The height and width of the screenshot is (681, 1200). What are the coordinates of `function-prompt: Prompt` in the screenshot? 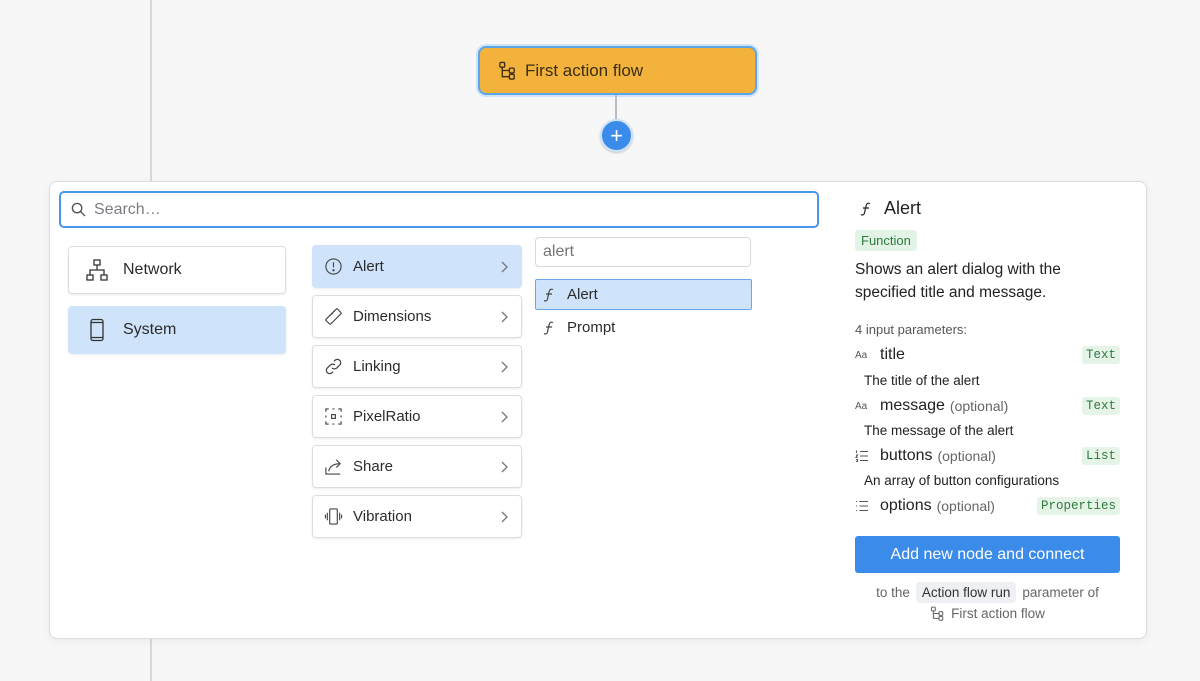 It's located at (643, 327).